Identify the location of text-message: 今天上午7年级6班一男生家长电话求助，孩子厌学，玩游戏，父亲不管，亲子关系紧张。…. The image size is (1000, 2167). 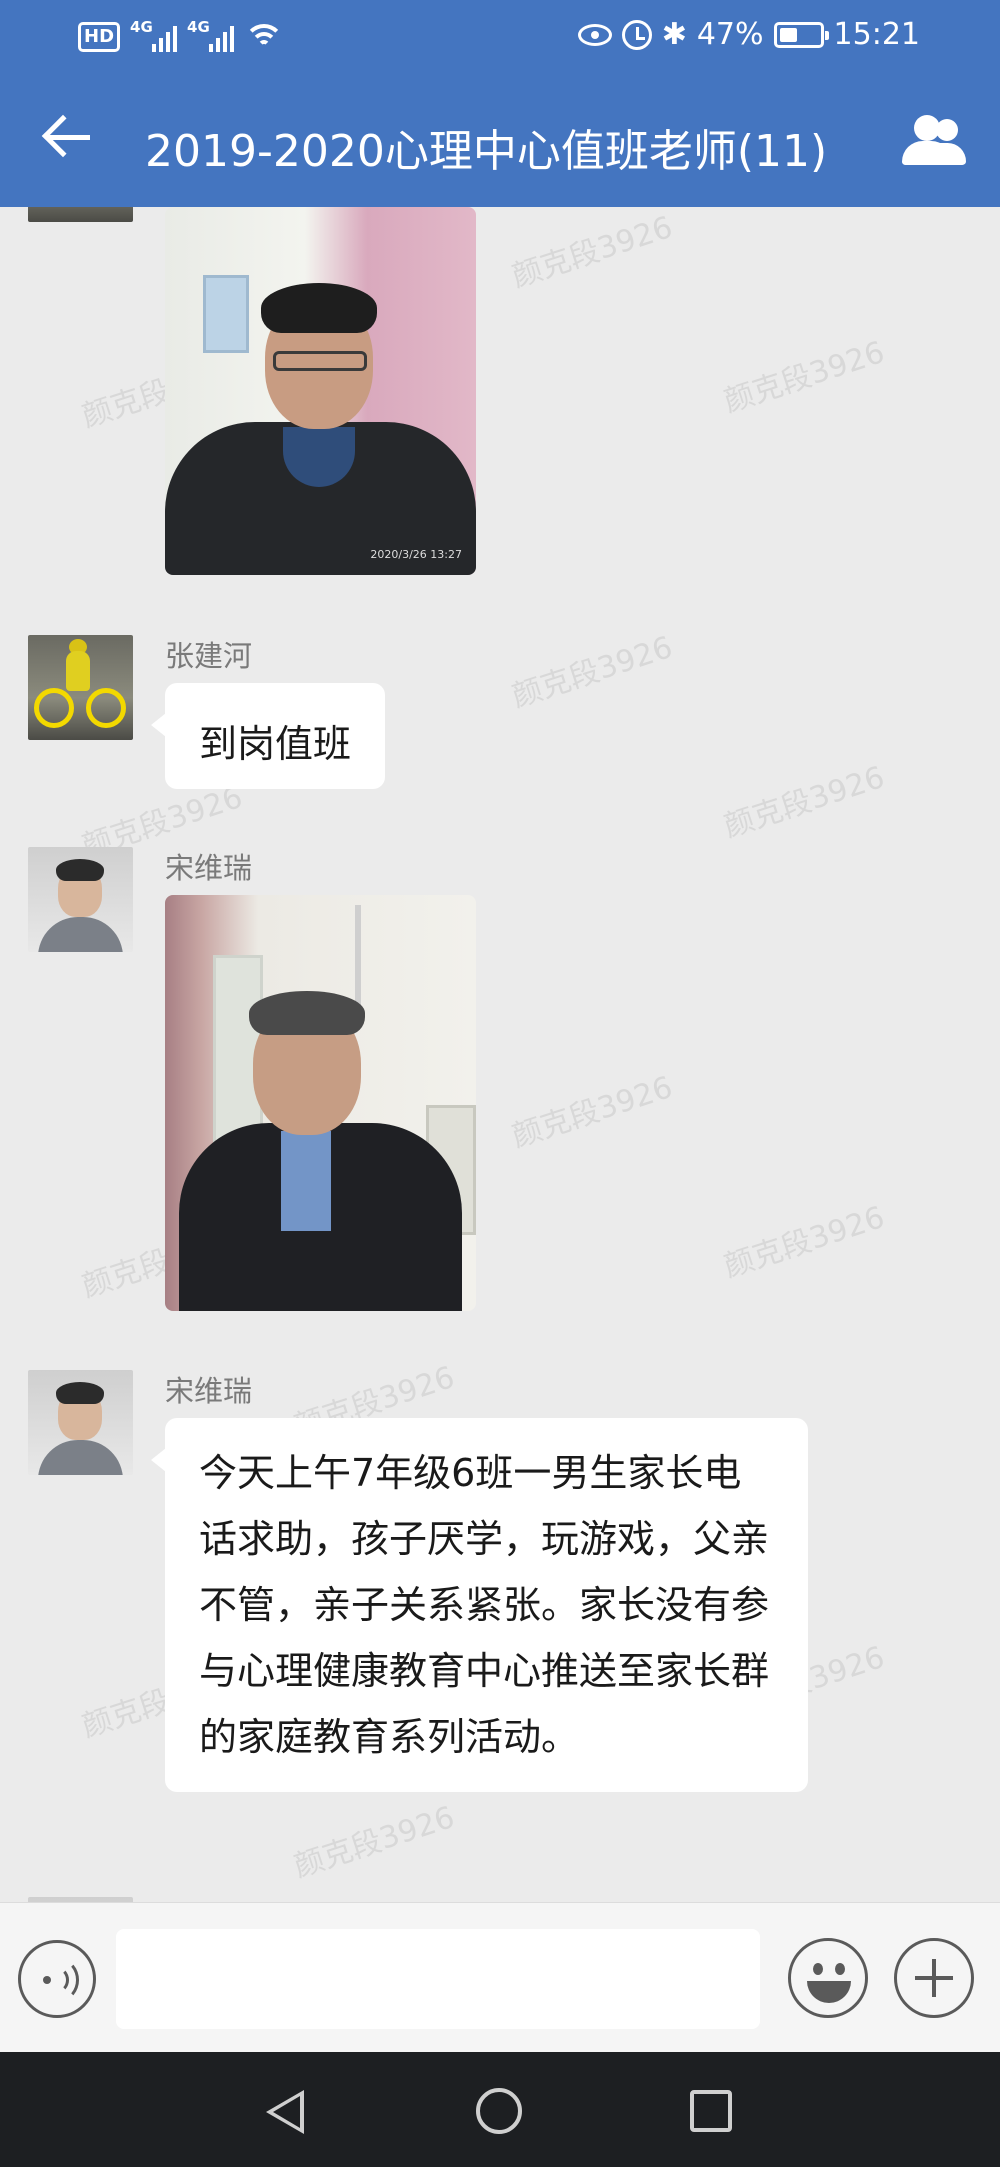
(479, 1605).